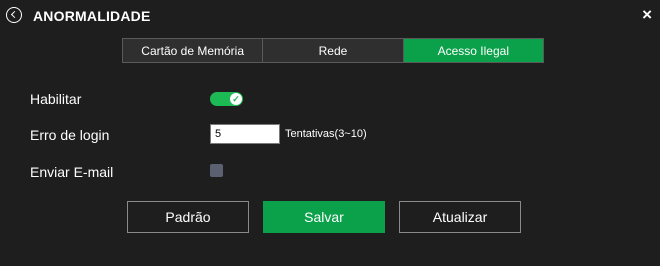 The height and width of the screenshot is (266, 660). Describe the element at coordinates (193, 50) in the screenshot. I see `tab-memory-card: Cartão de Memória` at that location.